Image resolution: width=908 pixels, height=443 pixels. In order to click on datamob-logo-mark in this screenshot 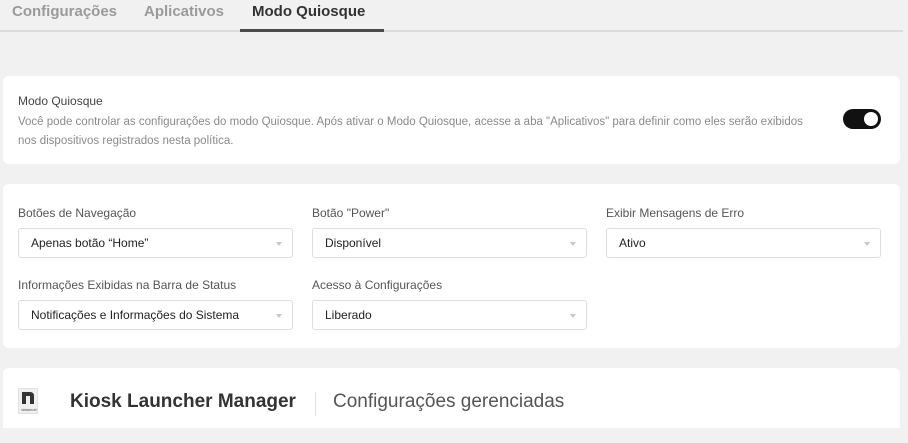, I will do `click(28, 398)`.